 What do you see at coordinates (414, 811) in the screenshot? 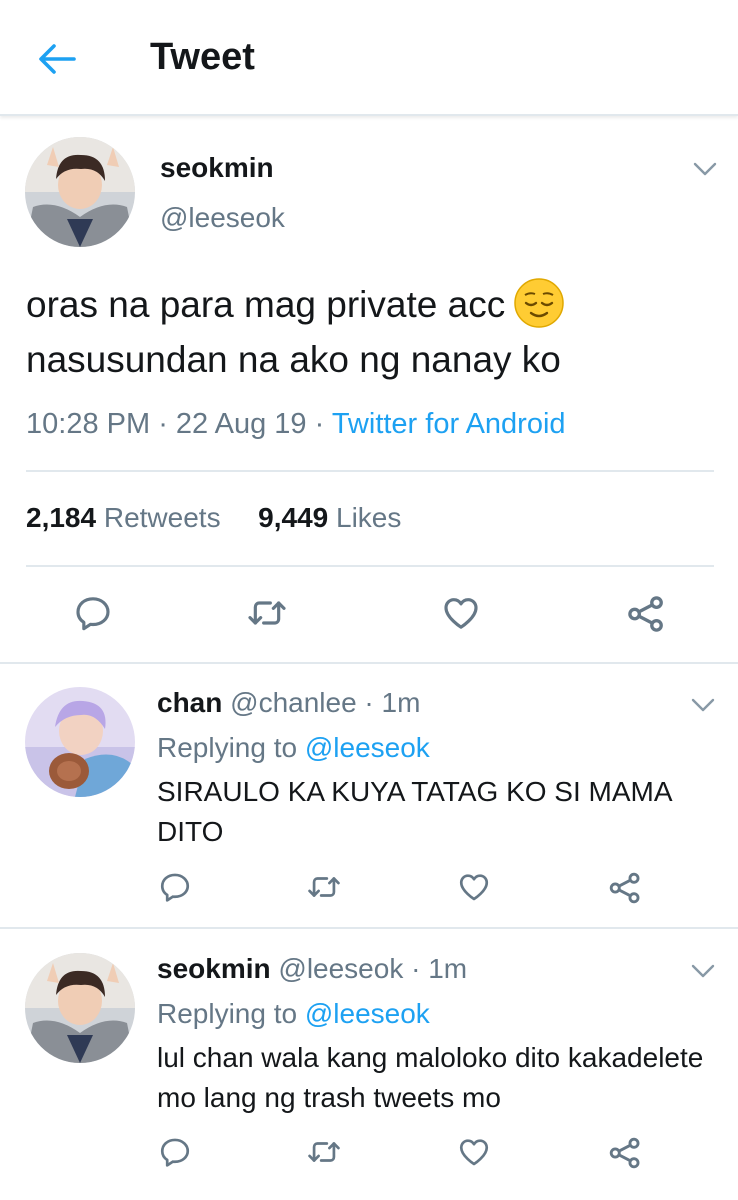
I see `reply-text: SIRAULO KA KUYA TATAG KO SI MAMA DITO` at bounding box center [414, 811].